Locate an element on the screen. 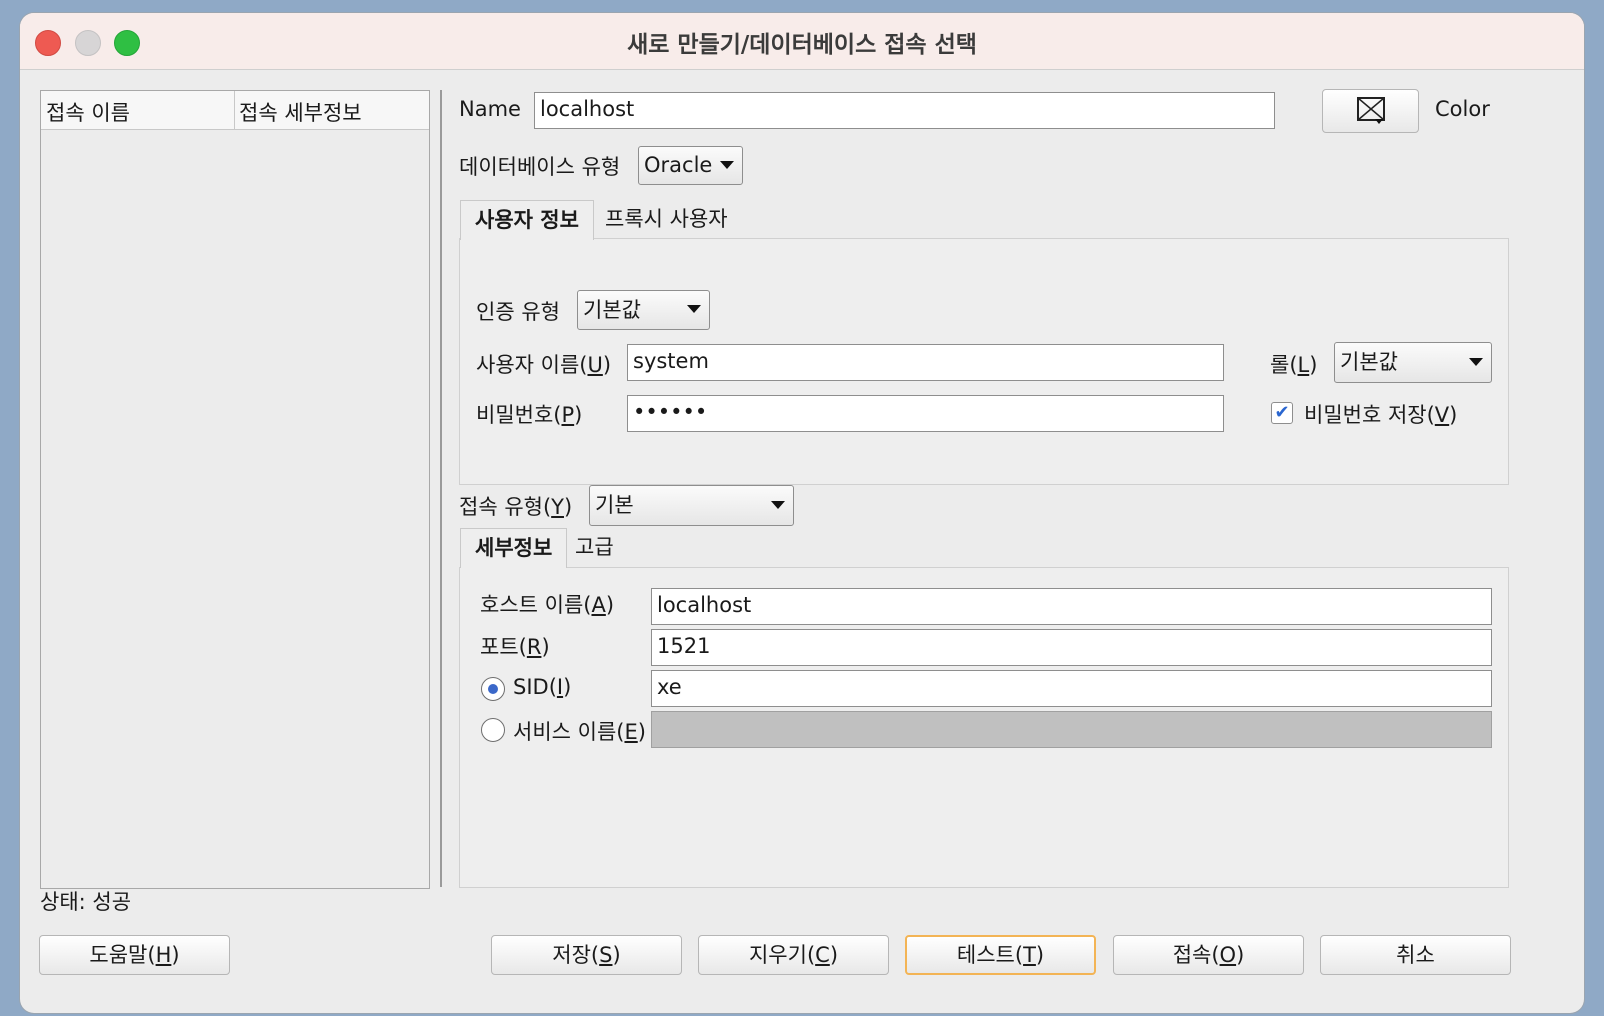 The image size is (1604, 1016). save-button: 저장(S) is located at coordinates (586, 955).